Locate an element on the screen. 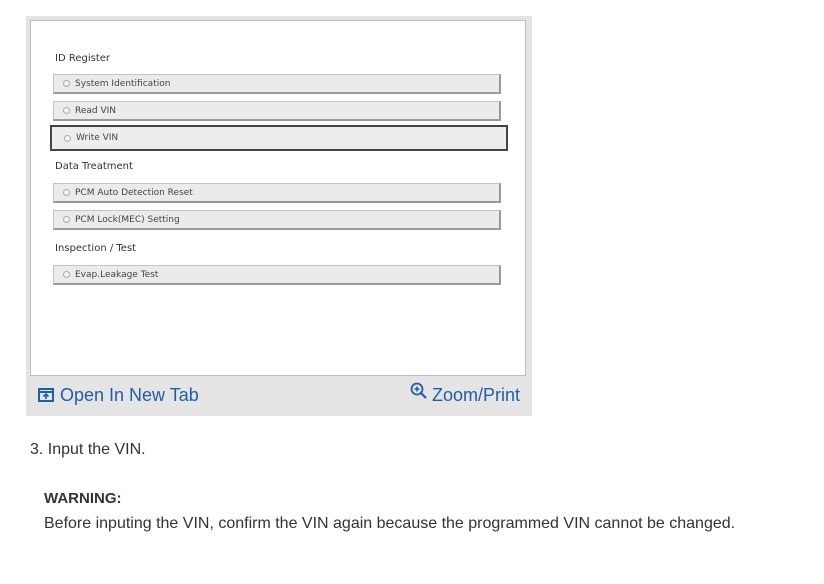  menu-item-label: PCM Auto Detection Reset is located at coordinates (134, 192).